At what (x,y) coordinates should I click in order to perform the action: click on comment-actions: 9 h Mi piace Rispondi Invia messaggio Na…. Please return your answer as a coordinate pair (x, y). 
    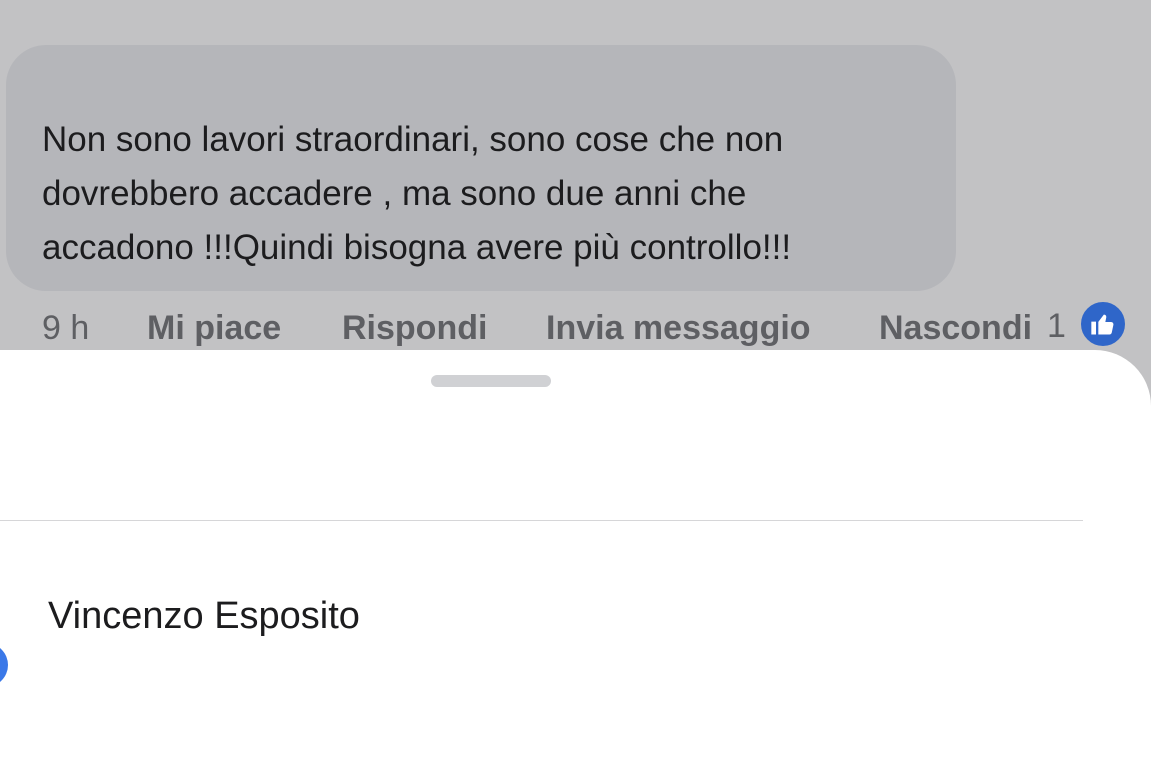
    Looking at the image, I should click on (575, 326).